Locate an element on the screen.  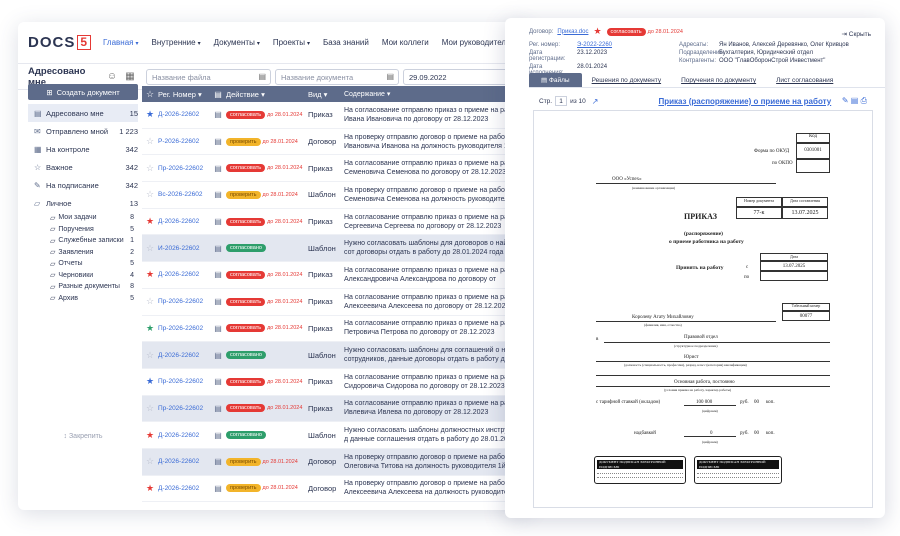
chevron-down-icon: ▾ is located at coordinates (199, 44).